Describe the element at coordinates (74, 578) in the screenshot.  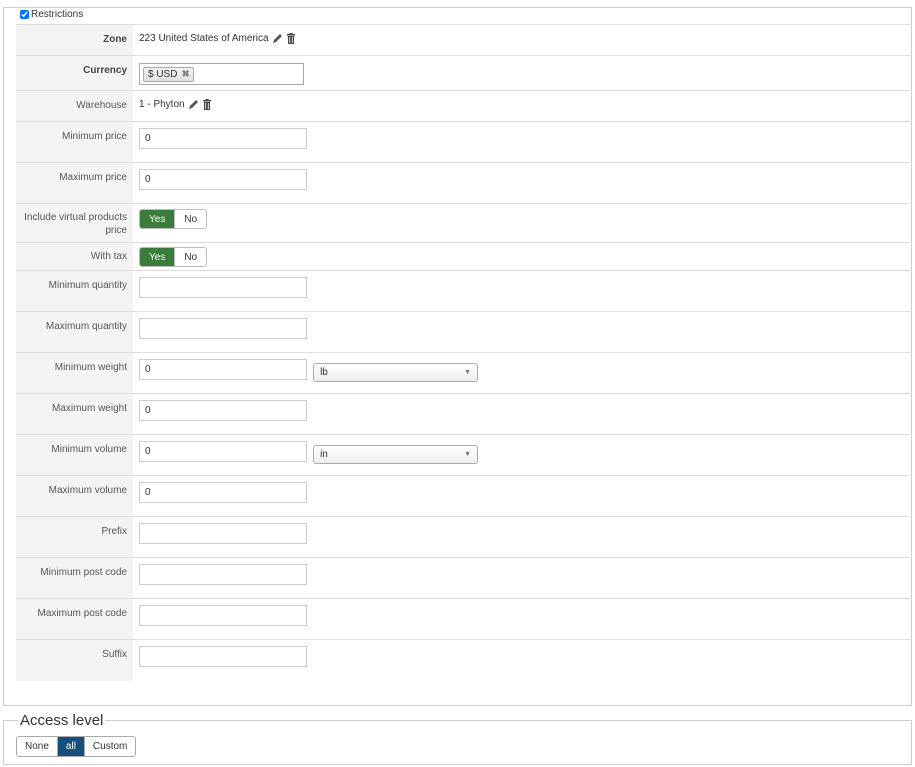
I see `minimum-post-code-label: Minimum post code` at that location.